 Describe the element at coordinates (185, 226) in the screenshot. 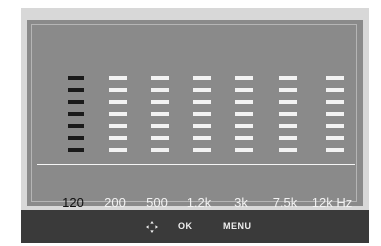

I see `ok-button: OK` at that location.